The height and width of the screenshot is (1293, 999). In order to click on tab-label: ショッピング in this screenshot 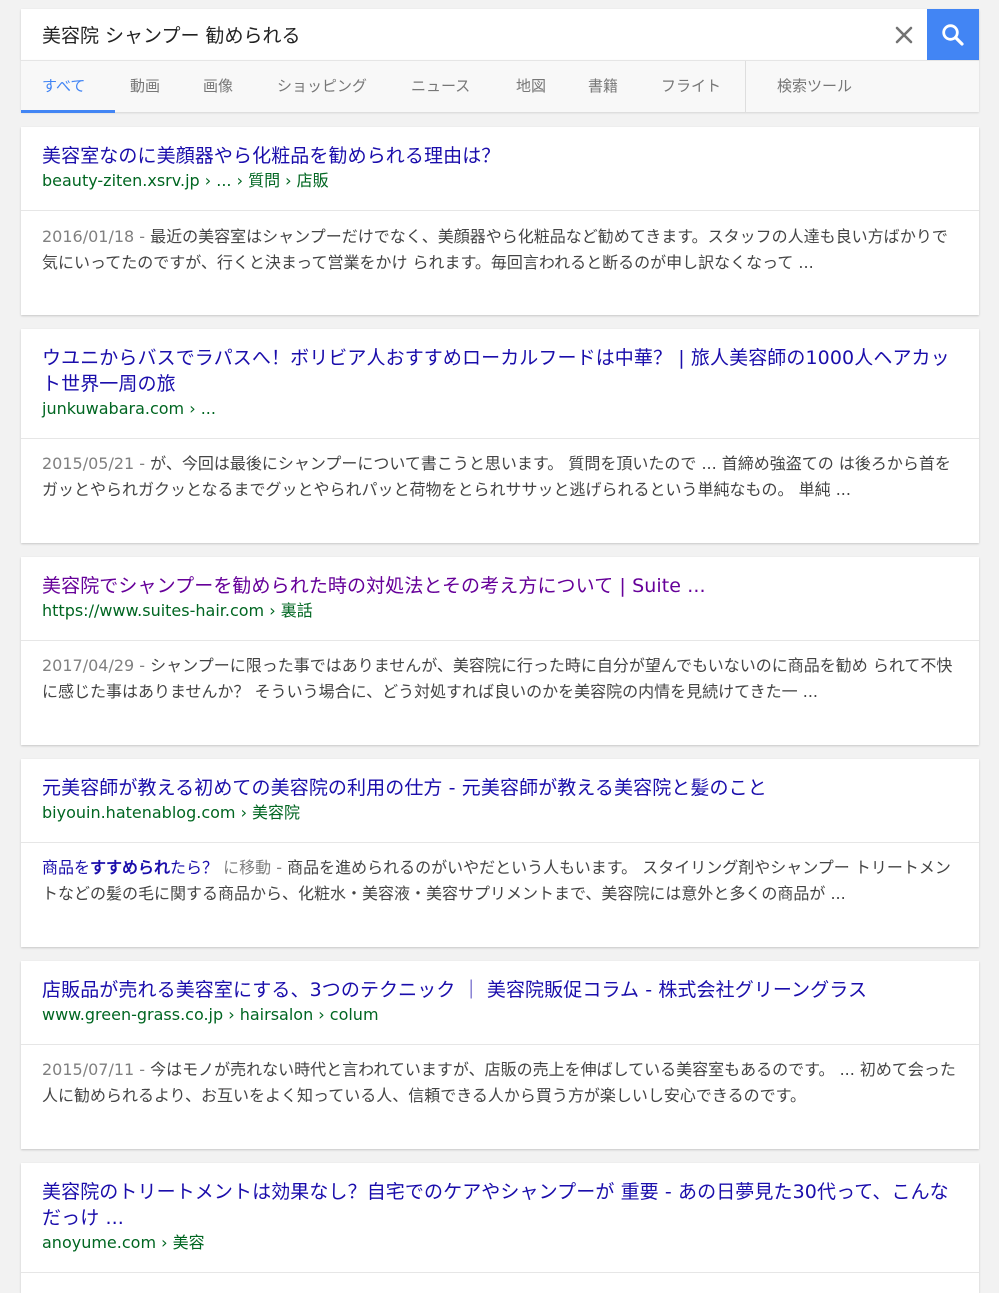, I will do `click(322, 86)`.